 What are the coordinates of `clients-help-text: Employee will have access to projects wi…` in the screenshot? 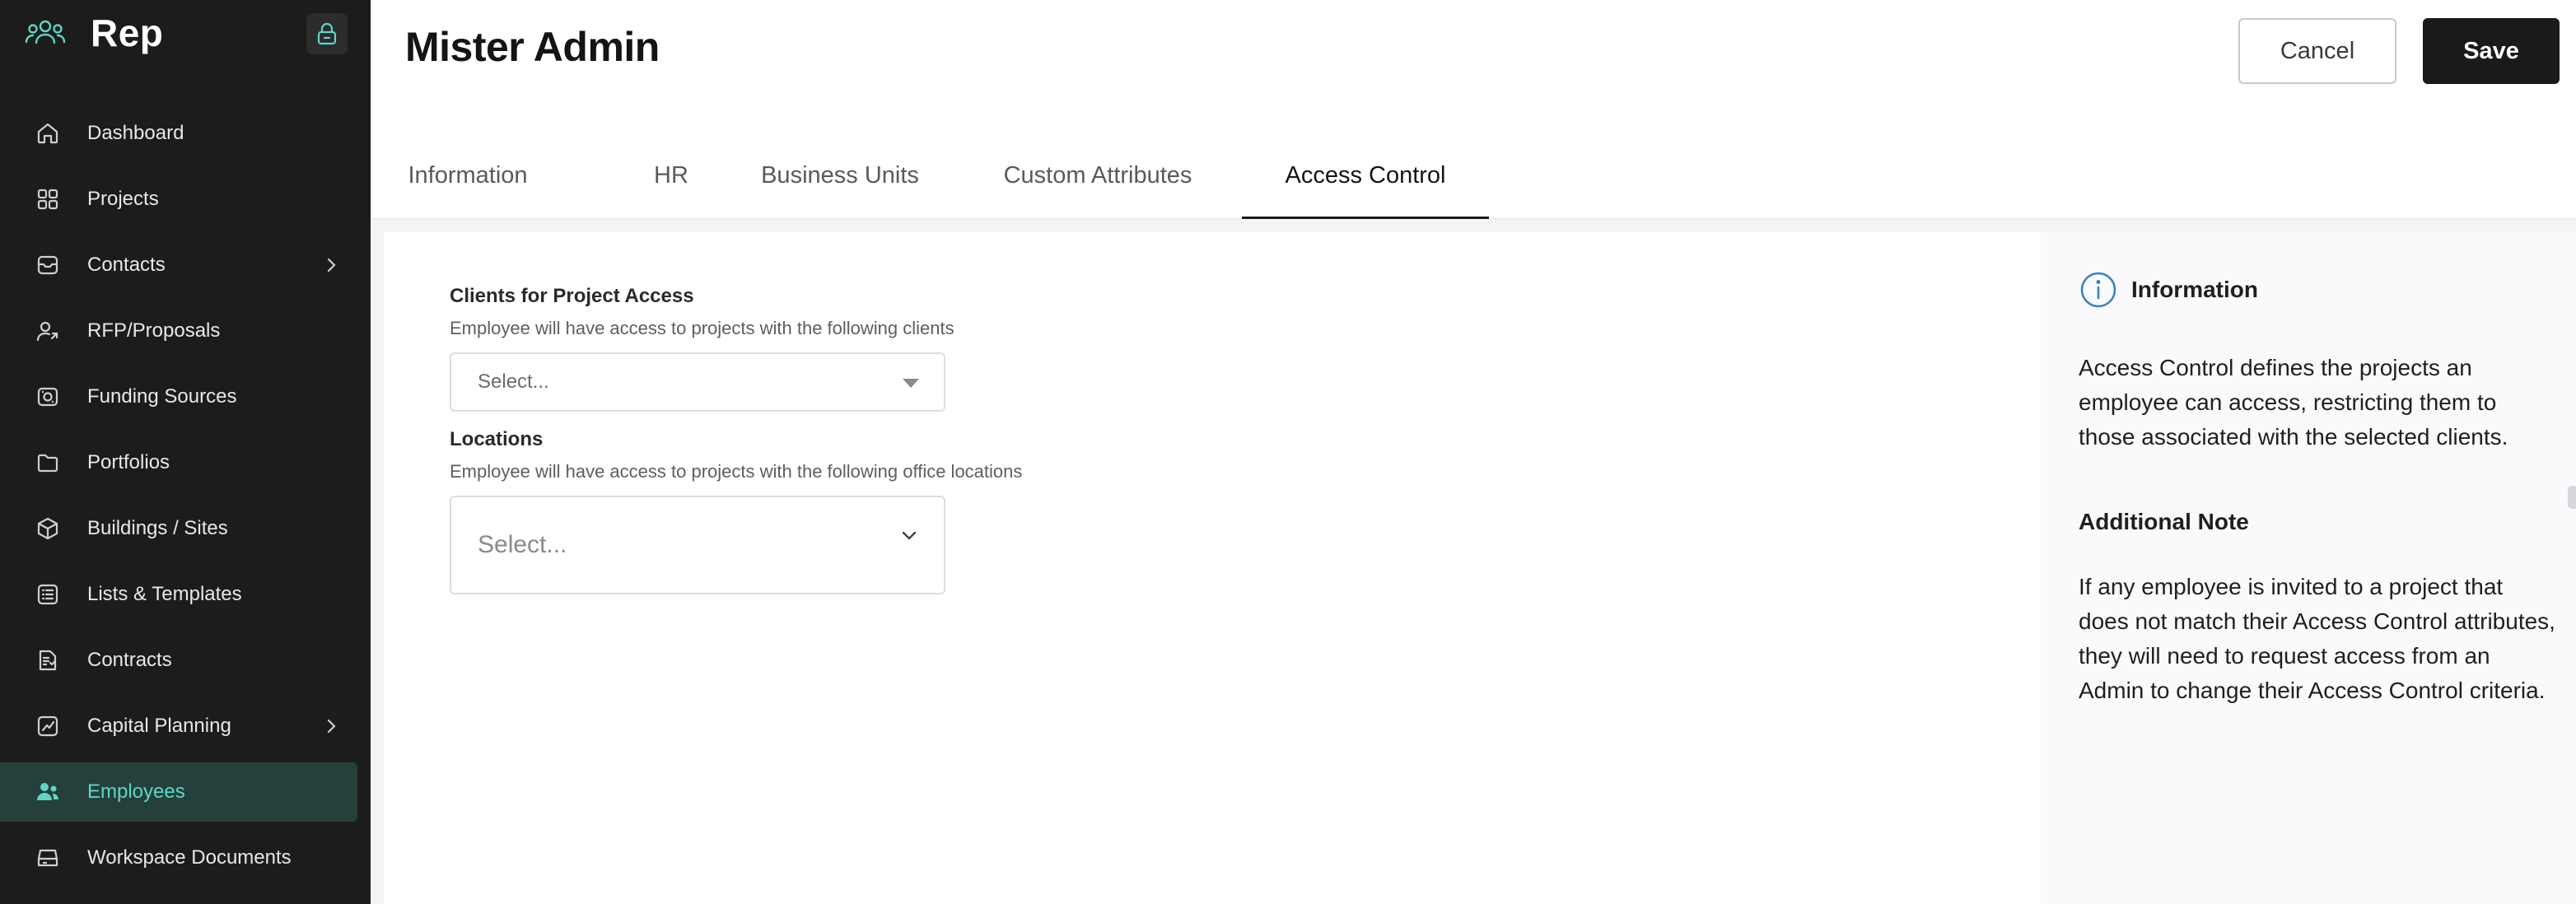 It's located at (702, 328).